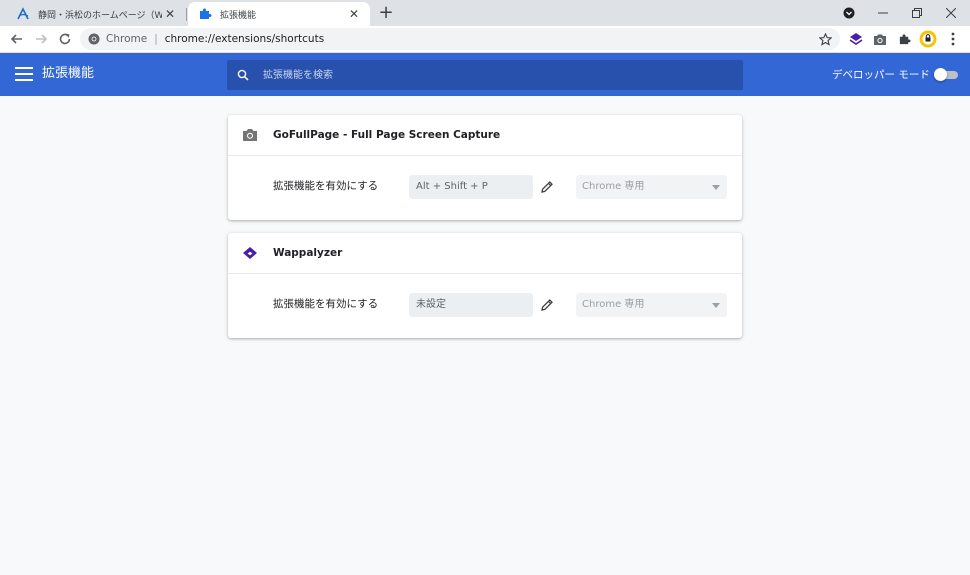 The width and height of the screenshot is (970, 575). What do you see at coordinates (238, 15) in the screenshot?
I see `tab-title: 拡張機能` at bounding box center [238, 15].